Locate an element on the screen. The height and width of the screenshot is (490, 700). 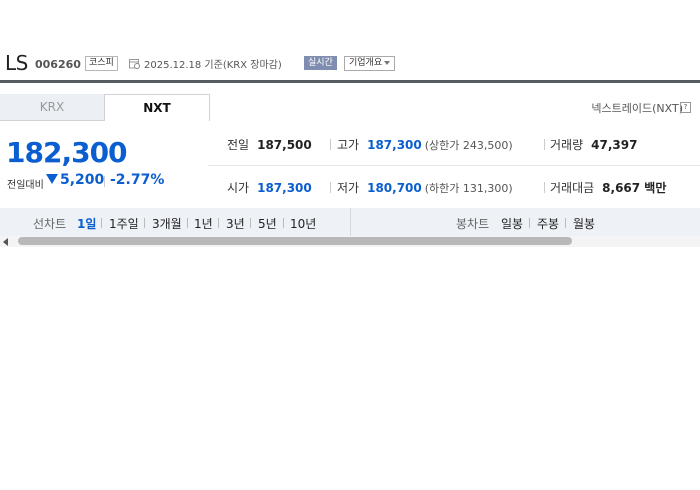
horizontal-scrollbar is located at coordinates (350, 241).